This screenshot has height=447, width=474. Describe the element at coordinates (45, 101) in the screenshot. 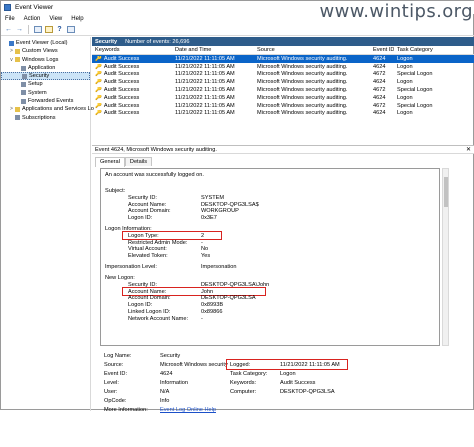

I see `tree-item: Forwarded Events` at that location.